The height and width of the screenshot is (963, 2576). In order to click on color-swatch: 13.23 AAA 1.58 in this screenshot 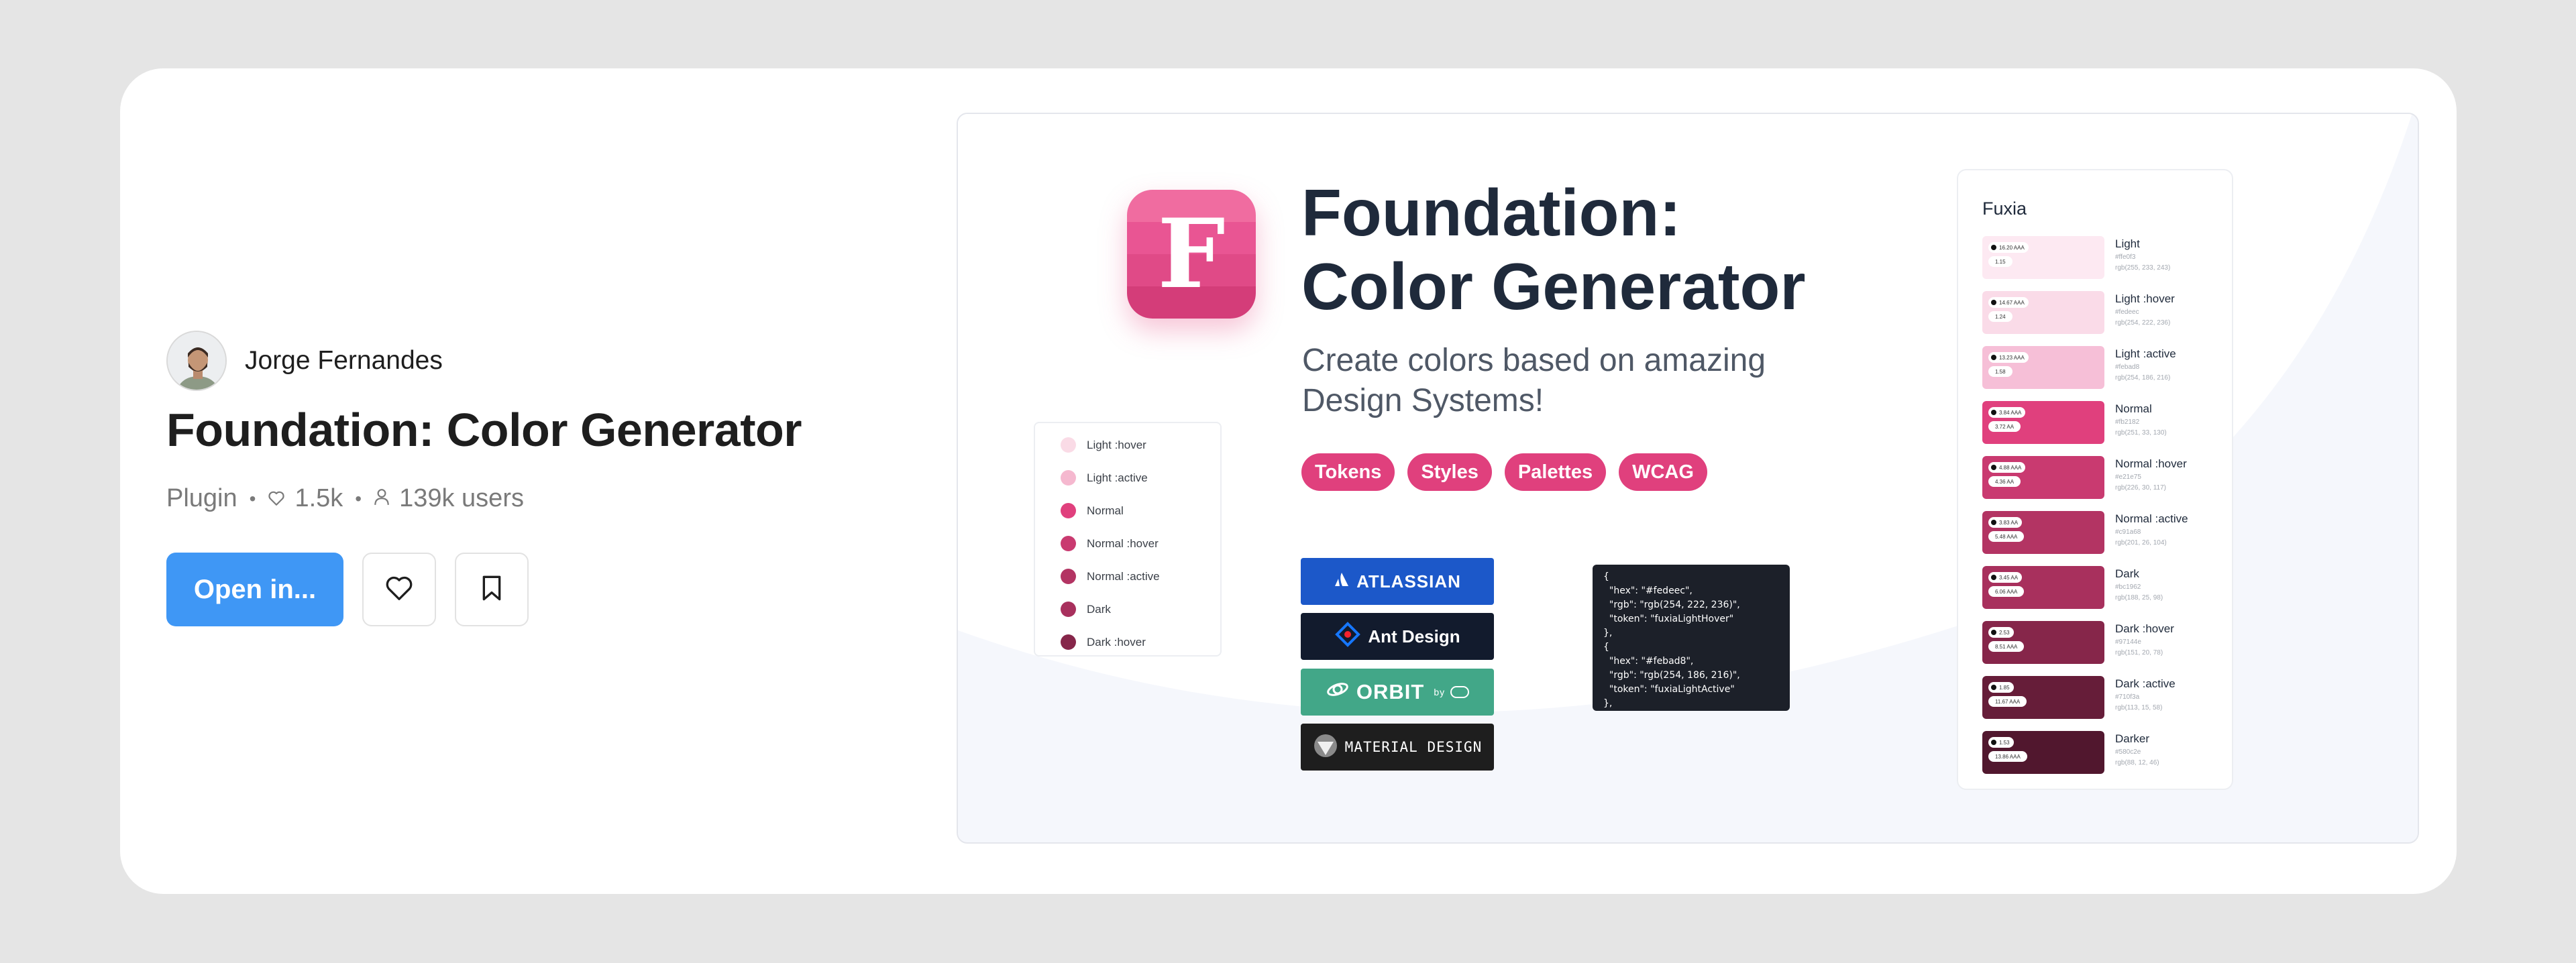, I will do `click(2043, 368)`.